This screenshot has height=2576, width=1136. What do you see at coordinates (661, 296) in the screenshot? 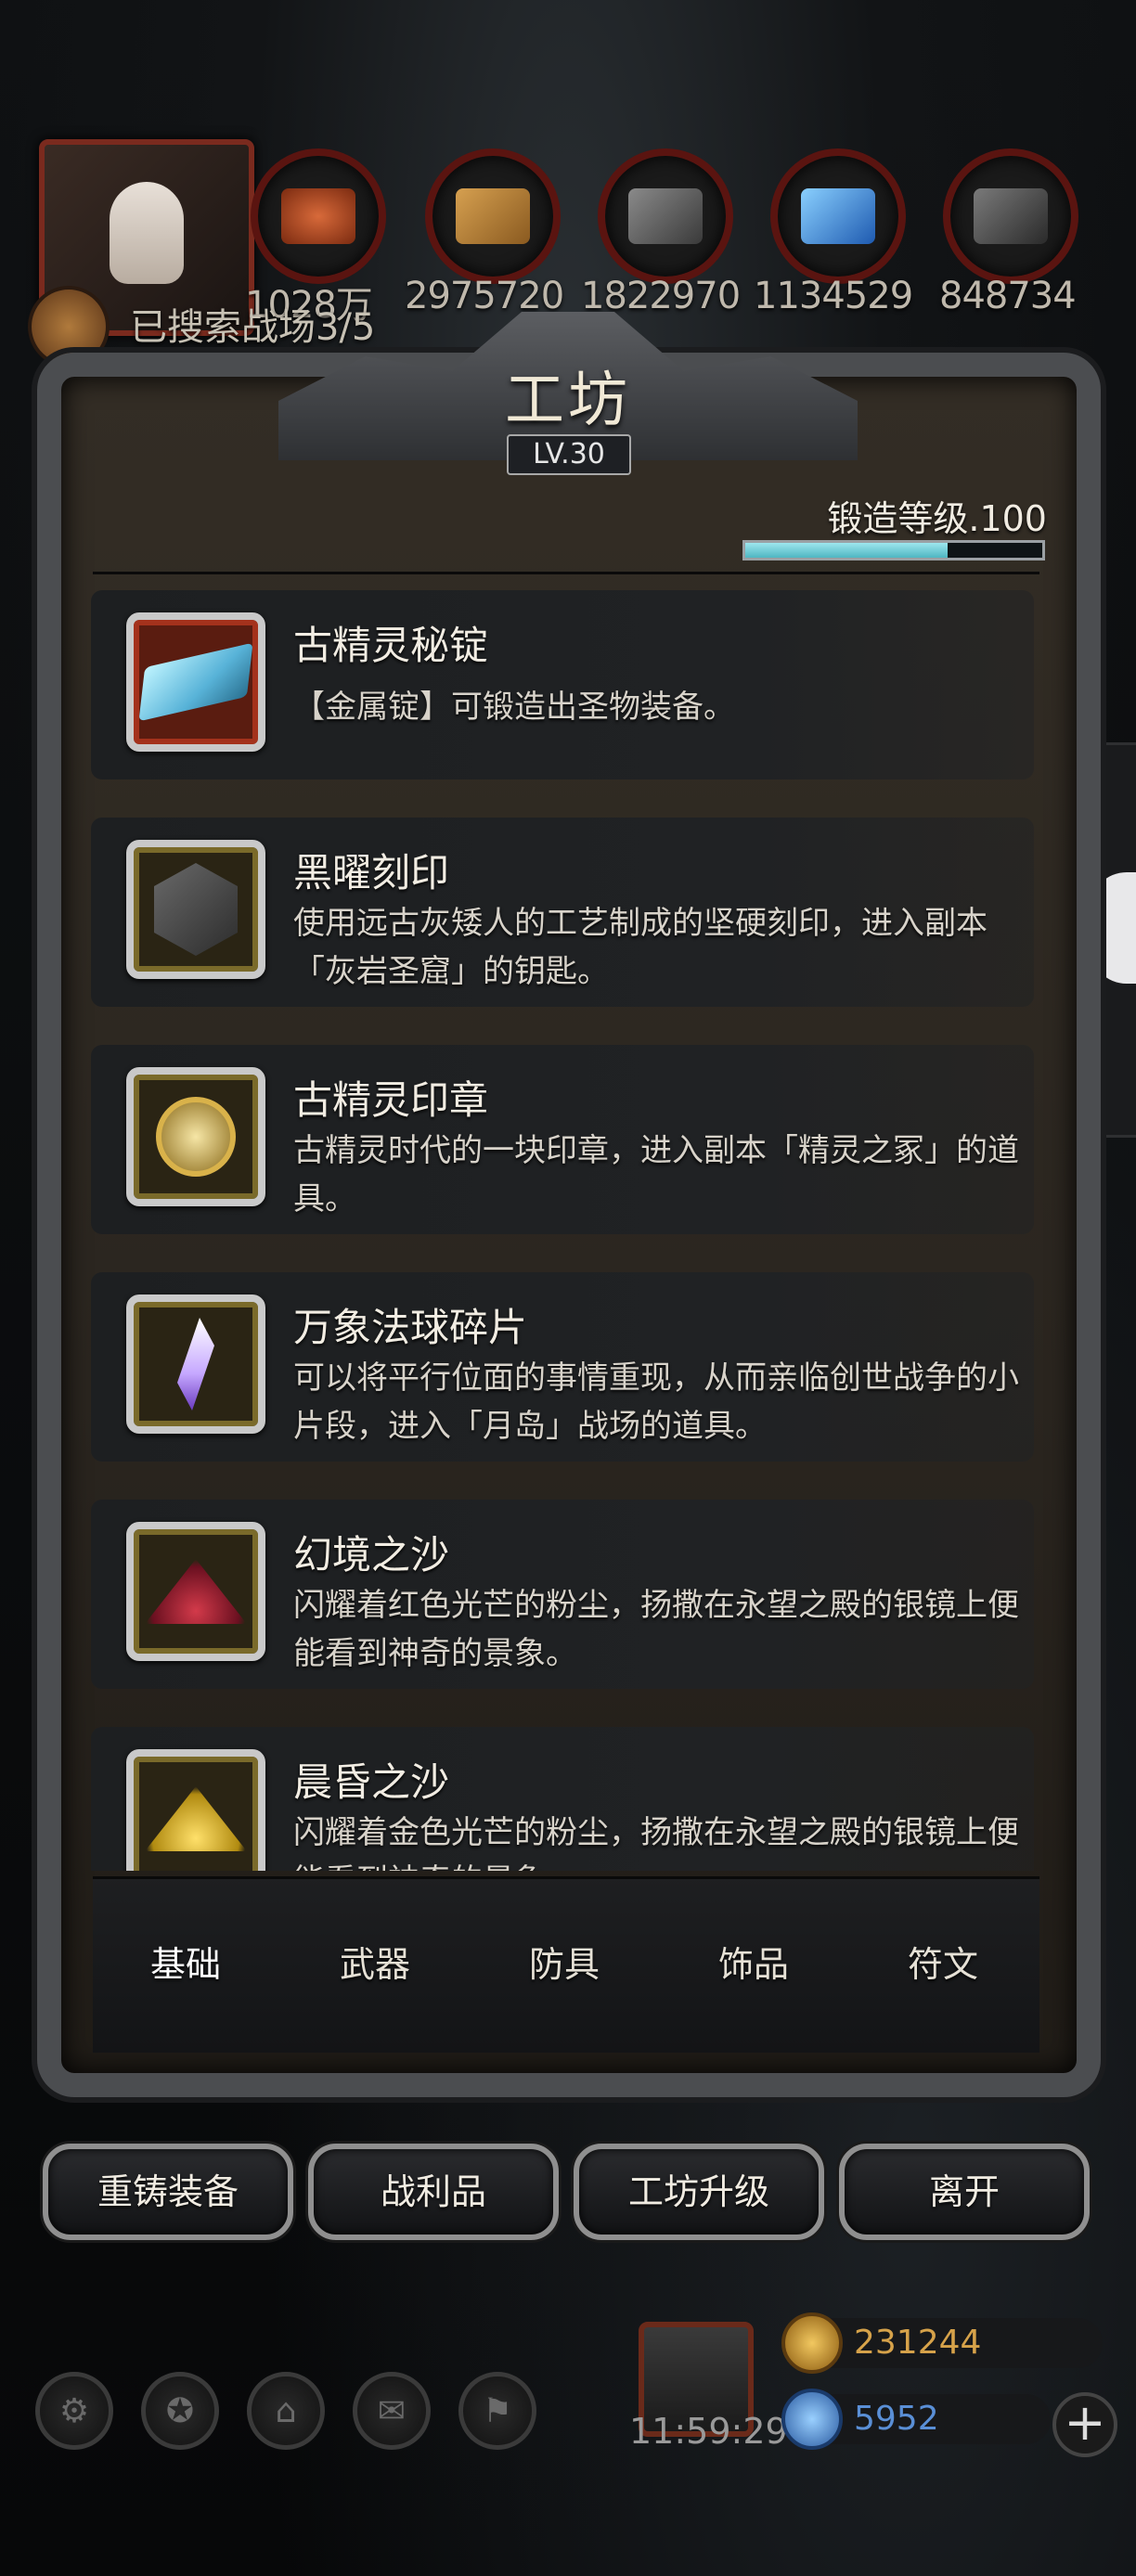
I see `stone-value: 1822970` at bounding box center [661, 296].